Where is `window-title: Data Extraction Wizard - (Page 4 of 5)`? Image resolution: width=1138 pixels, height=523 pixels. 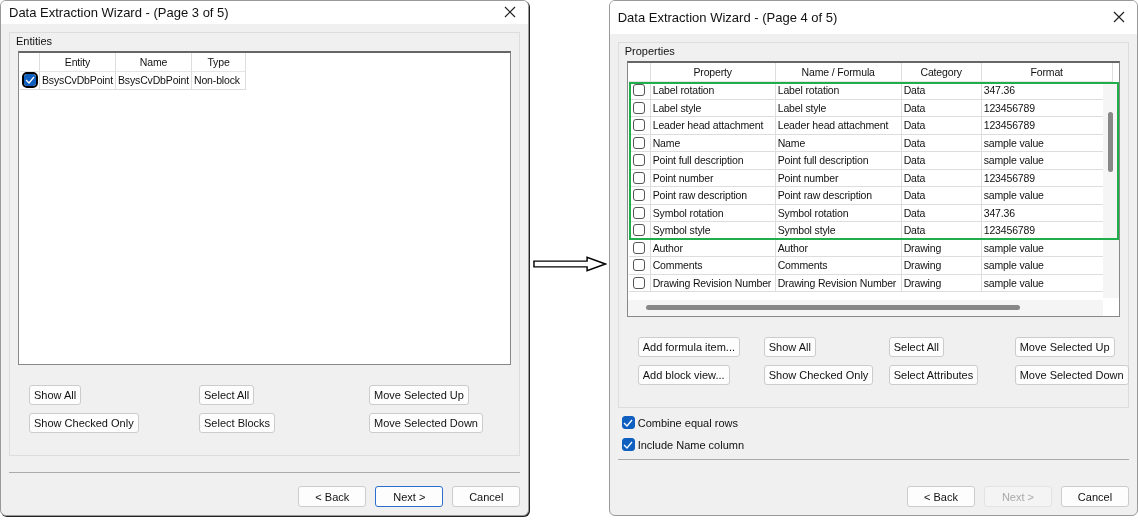 window-title: Data Extraction Wizard - (Page 4 of 5) is located at coordinates (727, 17).